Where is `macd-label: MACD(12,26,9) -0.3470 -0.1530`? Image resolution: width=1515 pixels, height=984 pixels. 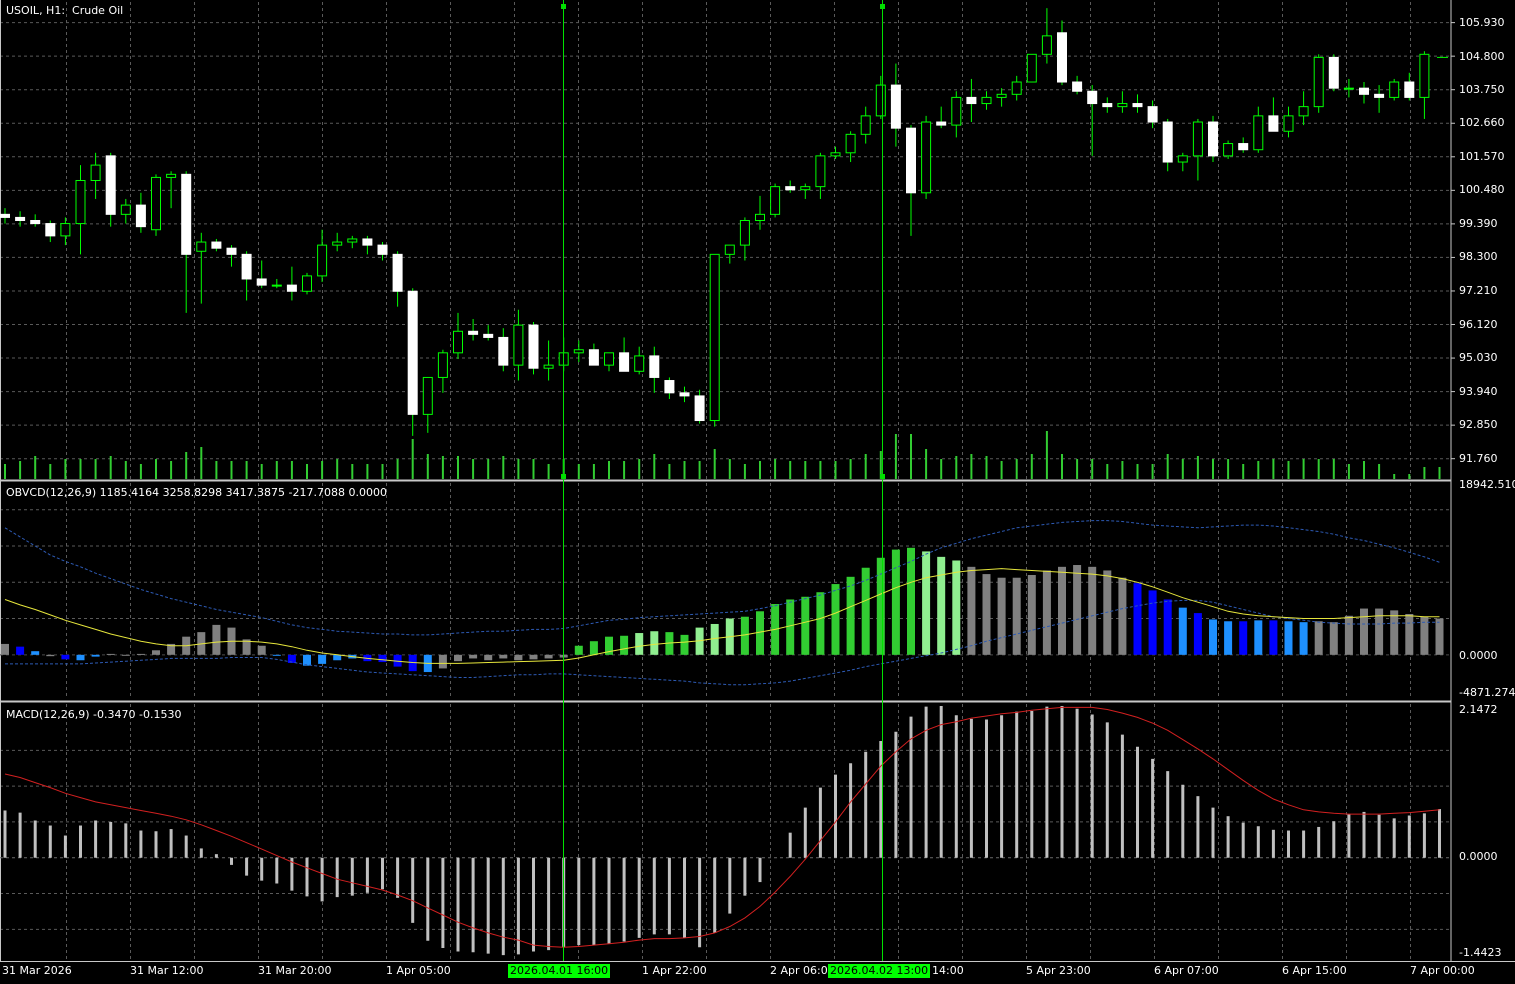 macd-label: MACD(12,26,9) -0.3470 -0.1530 is located at coordinates (94, 714).